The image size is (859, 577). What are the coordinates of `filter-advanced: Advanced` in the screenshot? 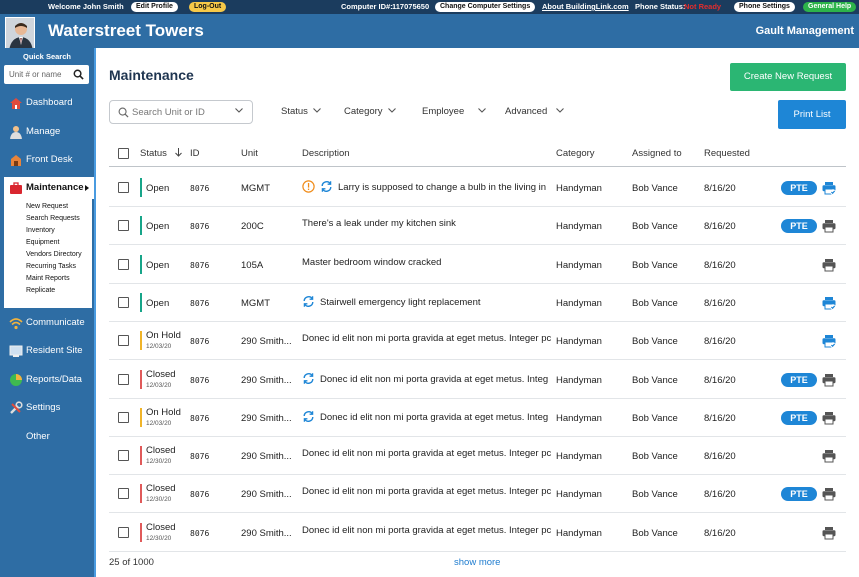 It's located at (535, 111).